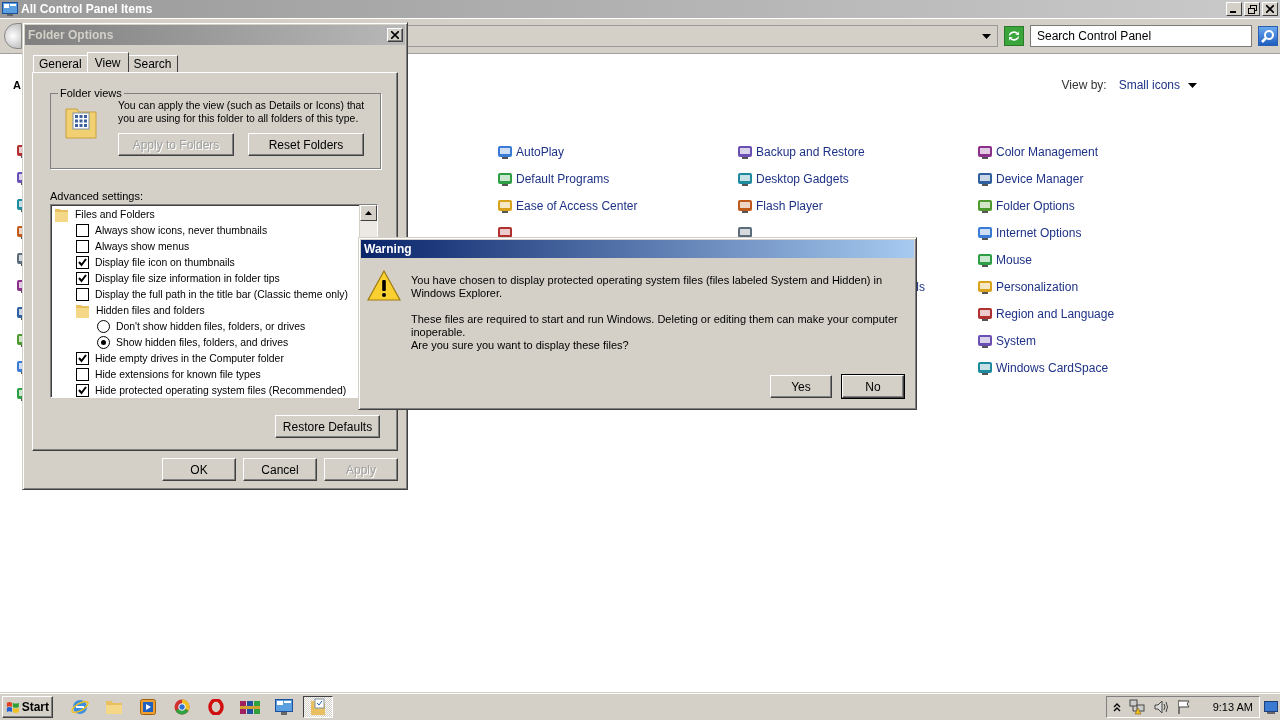 The image size is (1280, 720). I want to click on group-label: Folder views, so click(91, 93).